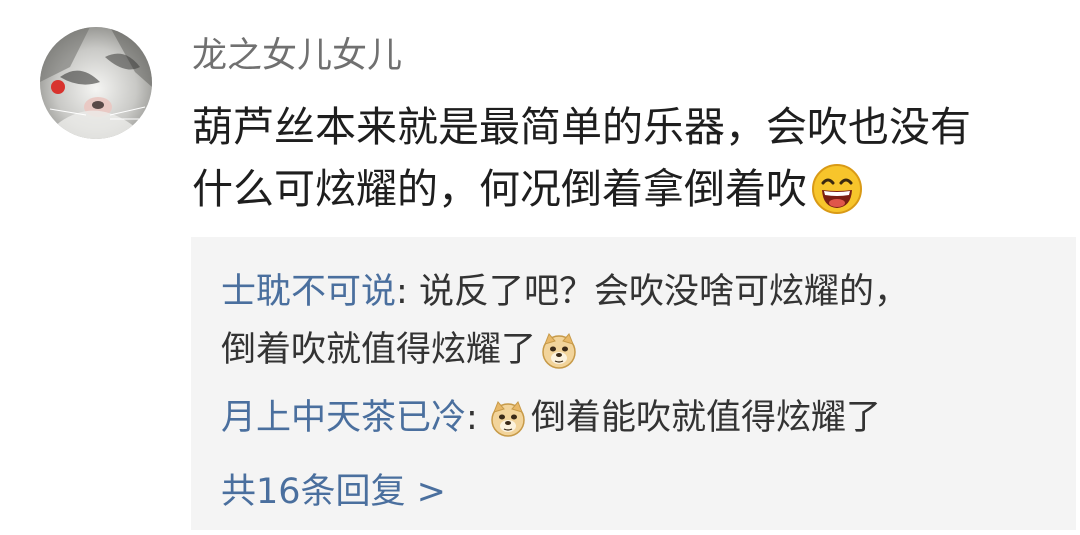  I want to click on laughing-emoji-icon, so click(837, 189).